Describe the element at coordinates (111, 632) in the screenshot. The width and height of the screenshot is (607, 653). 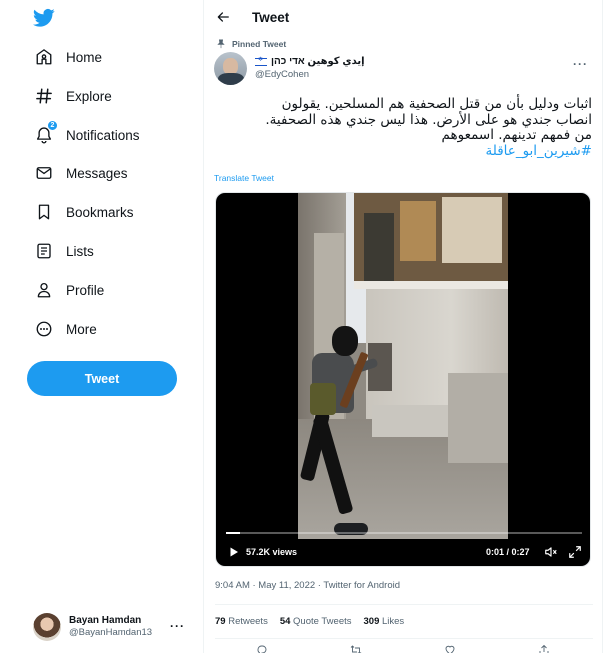
I see `account-handle: @BayanHamdan13` at that location.